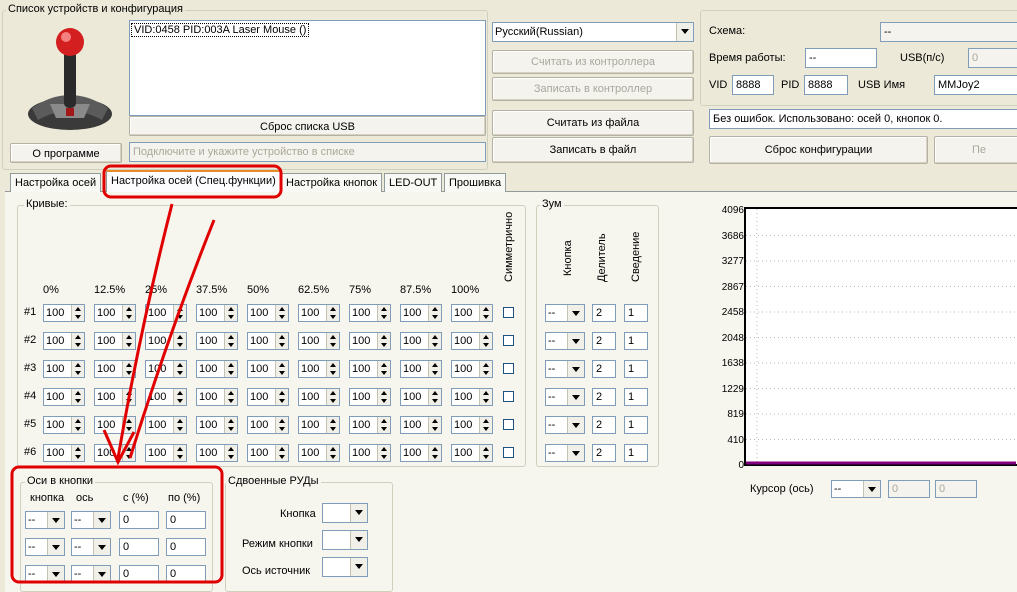 This screenshot has height=592, width=1017. Describe the element at coordinates (56, 182) in the screenshot. I see `tab-axes: Настройка осей` at that location.